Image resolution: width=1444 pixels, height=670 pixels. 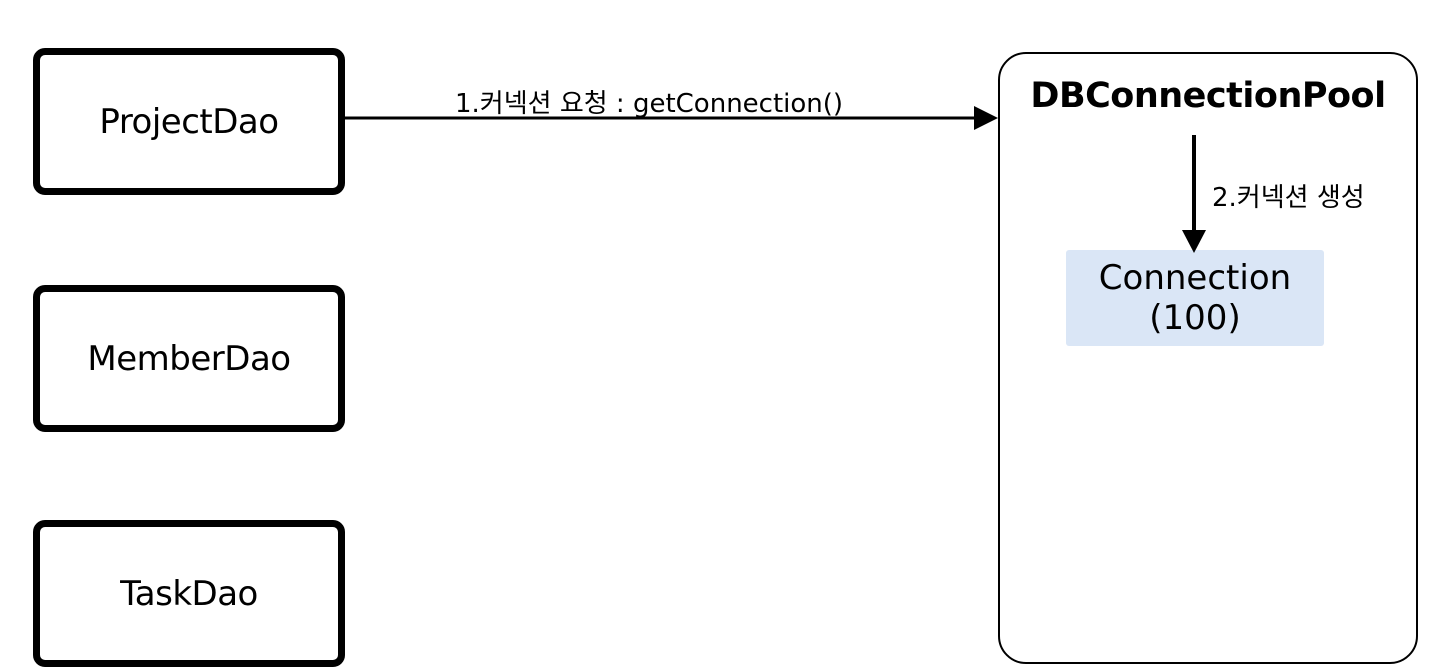 I want to click on create-arrowhead, so click(x=1194, y=241).